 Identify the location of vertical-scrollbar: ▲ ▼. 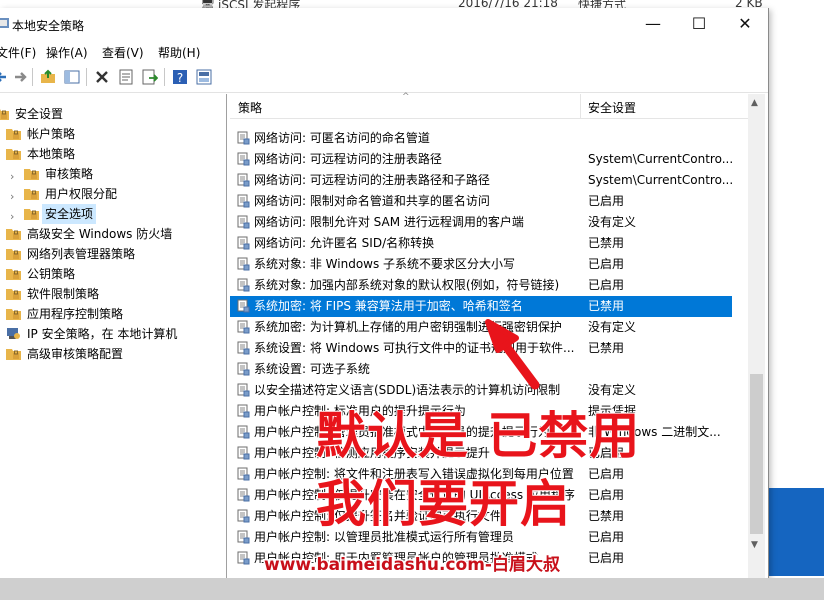
(756, 336).